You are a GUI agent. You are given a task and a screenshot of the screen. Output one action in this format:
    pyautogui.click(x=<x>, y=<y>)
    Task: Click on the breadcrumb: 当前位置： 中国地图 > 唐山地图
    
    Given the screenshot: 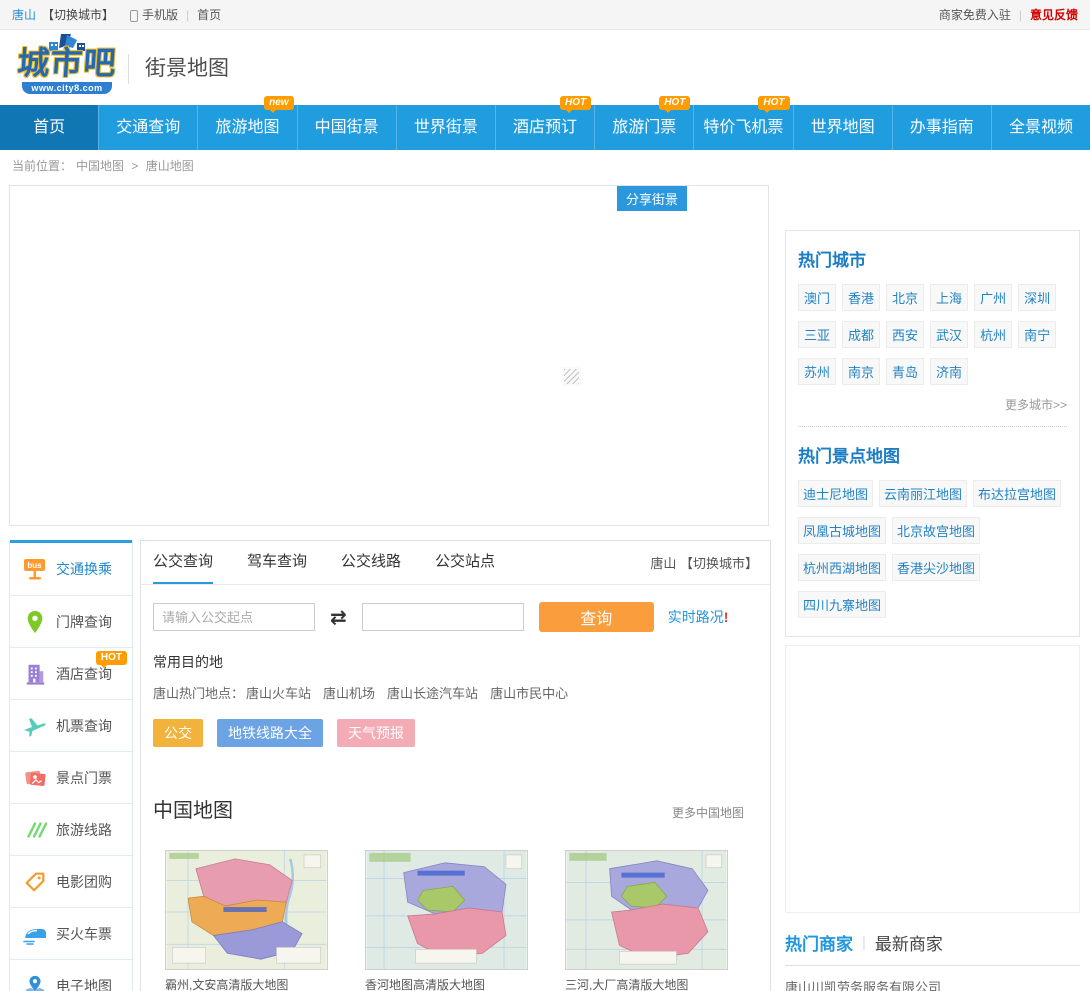 What is the action you would take?
    pyautogui.click(x=97, y=165)
    